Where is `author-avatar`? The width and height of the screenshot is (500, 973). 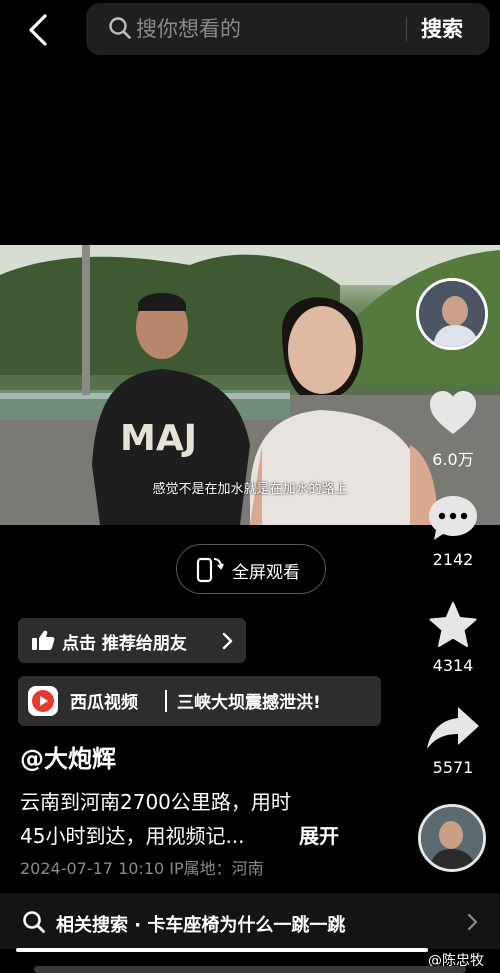
author-avatar is located at coordinates (452, 314).